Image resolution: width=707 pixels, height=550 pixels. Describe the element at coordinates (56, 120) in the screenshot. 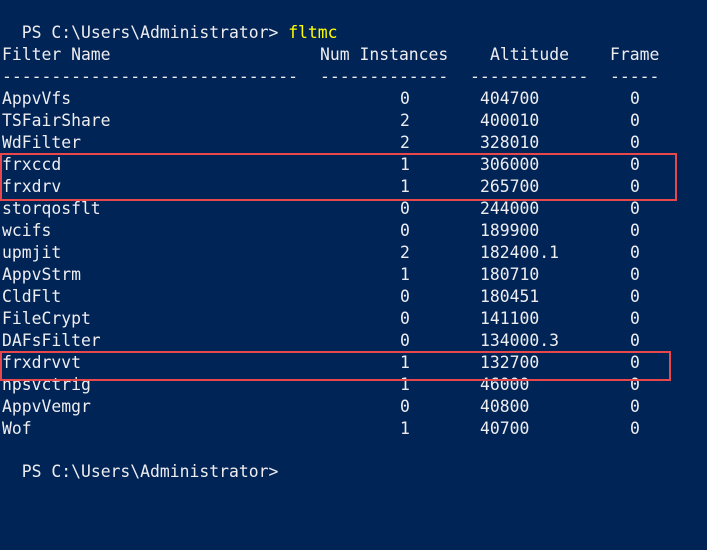

I see `filter-name: TSFairShare` at that location.